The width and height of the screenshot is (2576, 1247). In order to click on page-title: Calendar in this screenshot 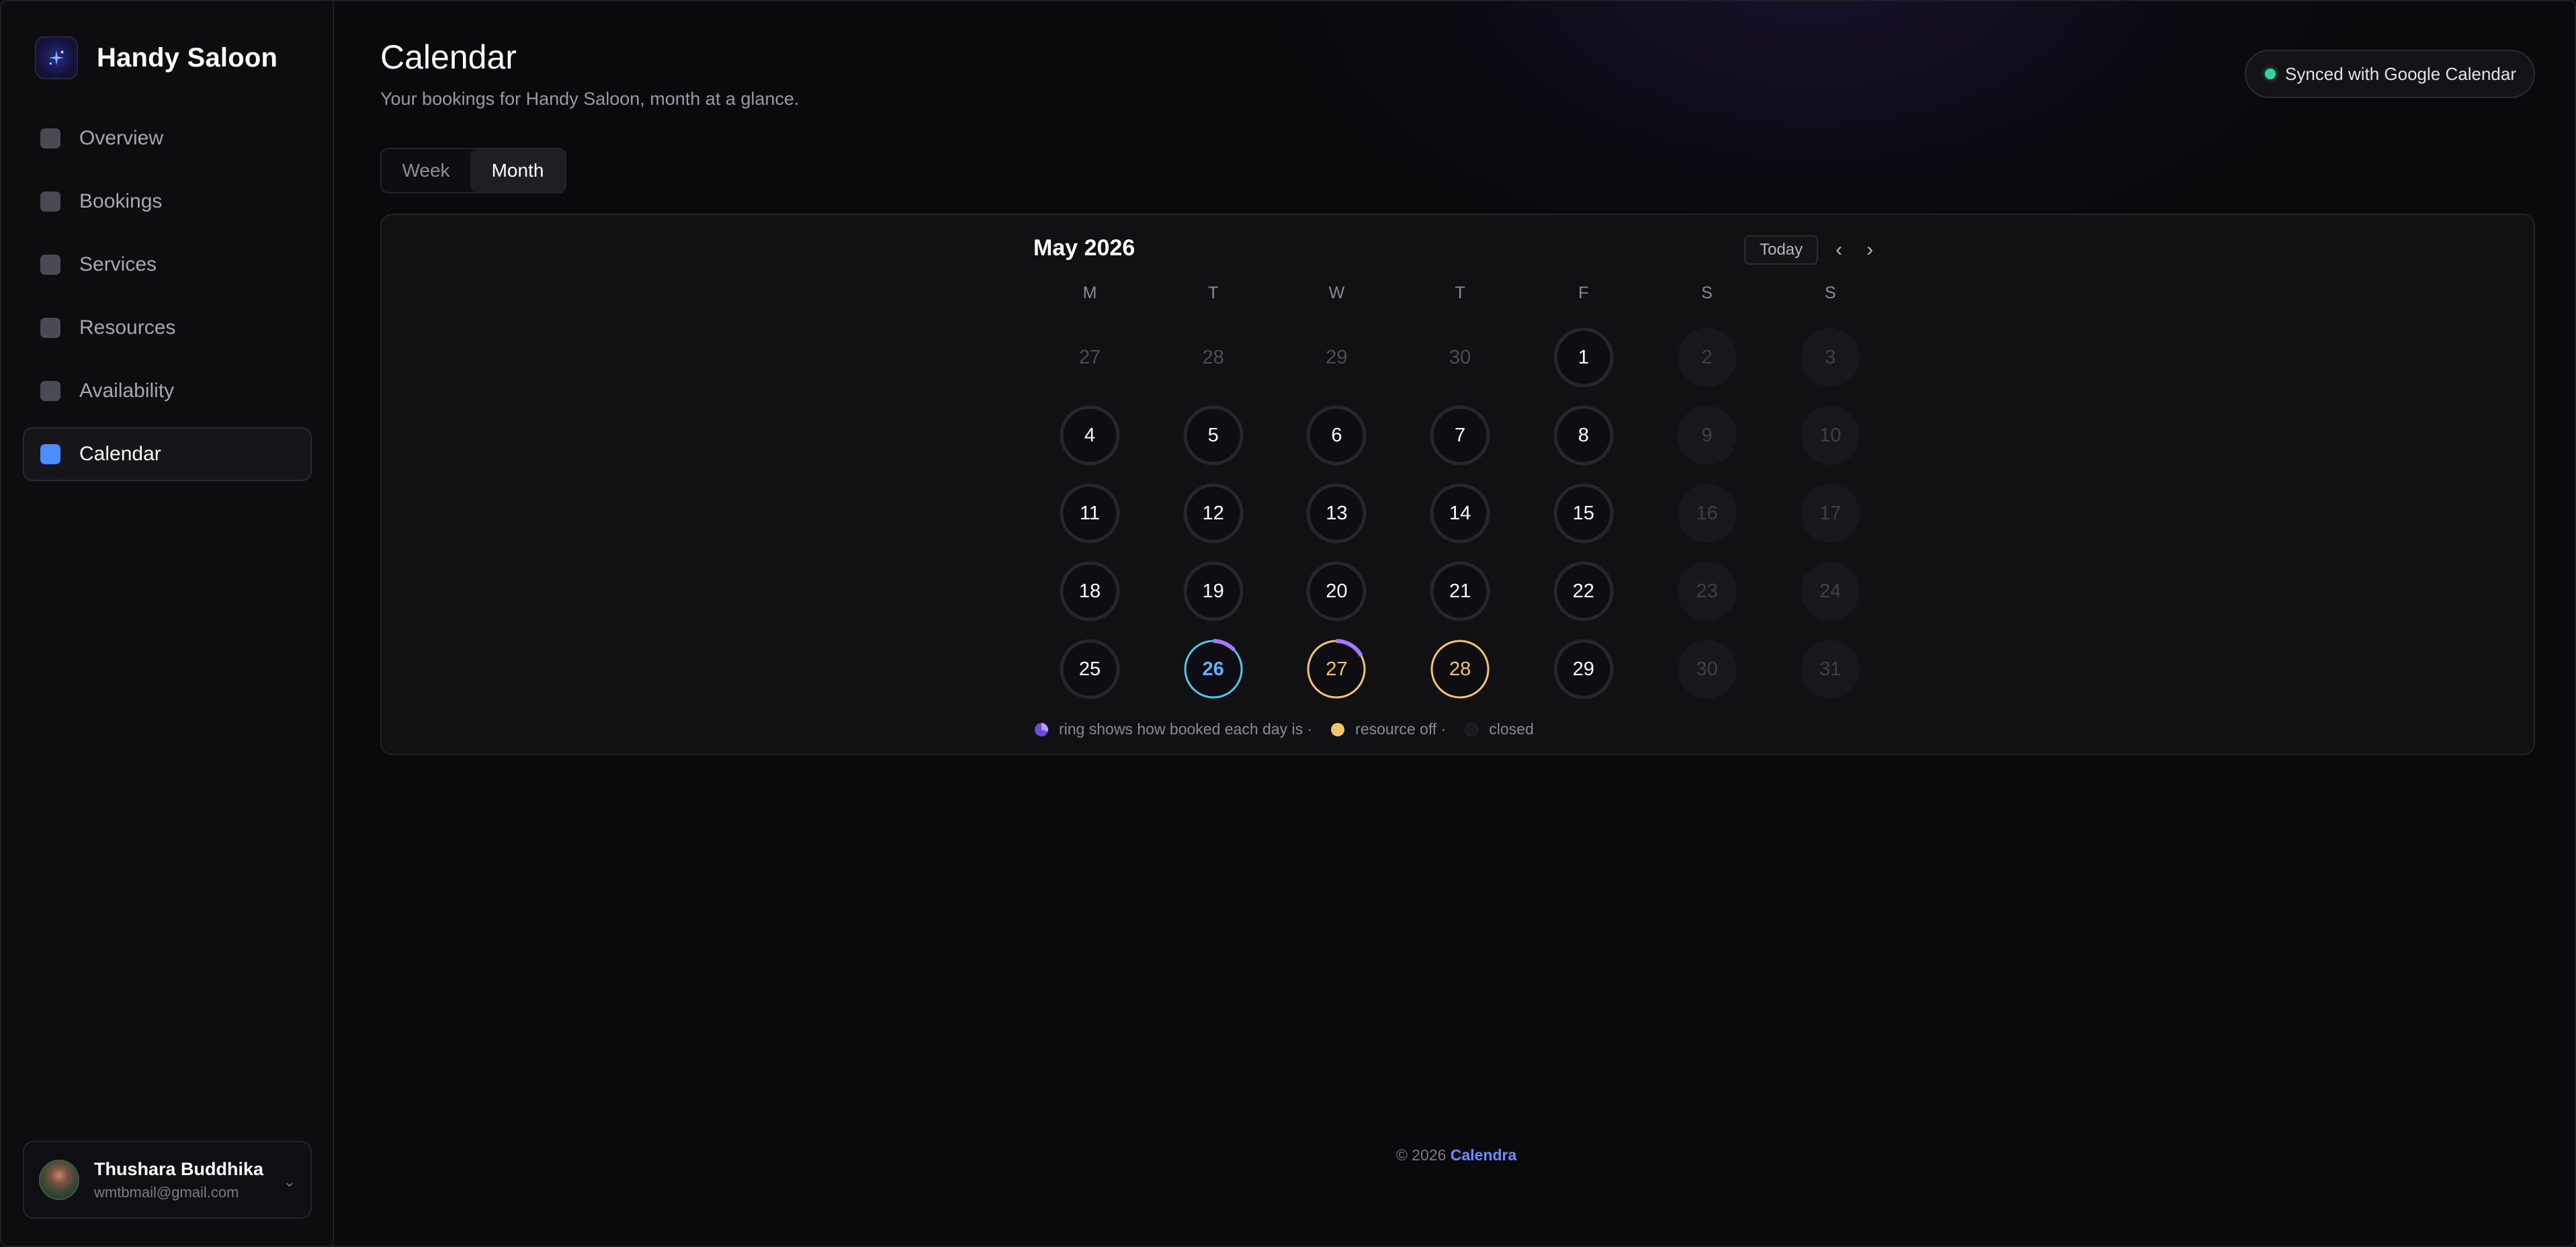, I will do `click(448, 57)`.